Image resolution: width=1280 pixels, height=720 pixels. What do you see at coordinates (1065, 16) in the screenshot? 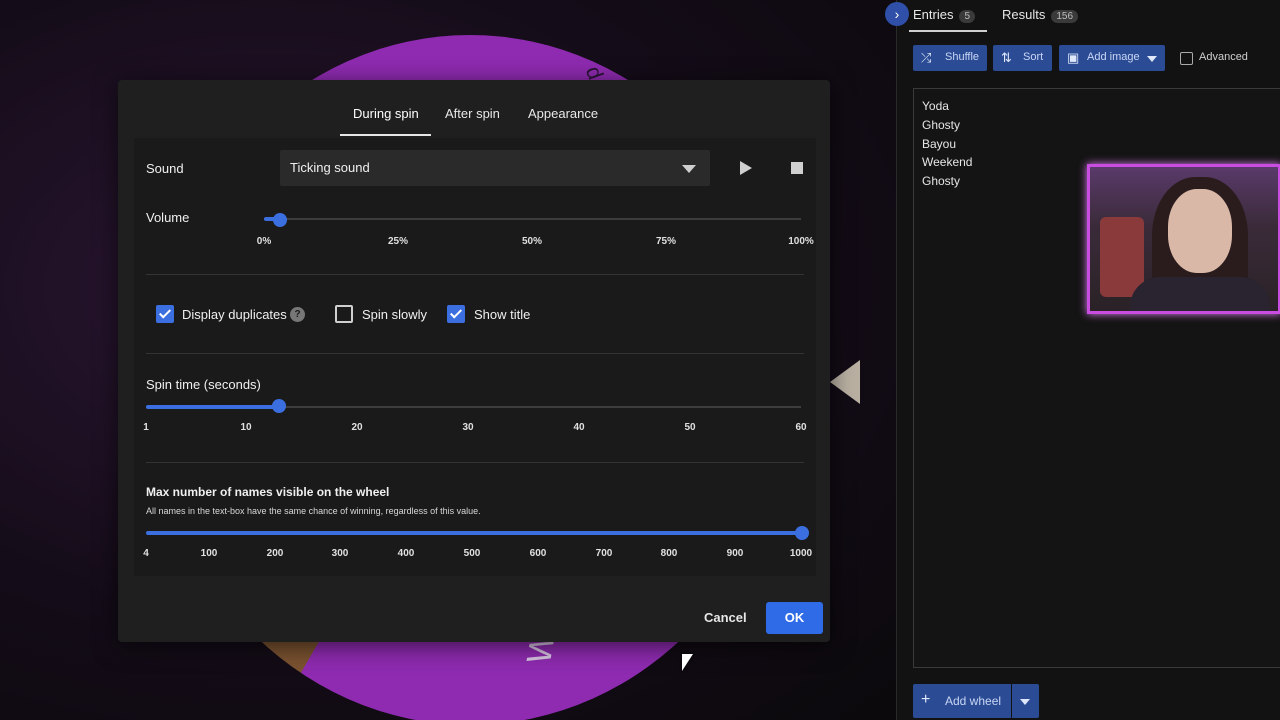
I see `results-count-badge: 156` at bounding box center [1065, 16].